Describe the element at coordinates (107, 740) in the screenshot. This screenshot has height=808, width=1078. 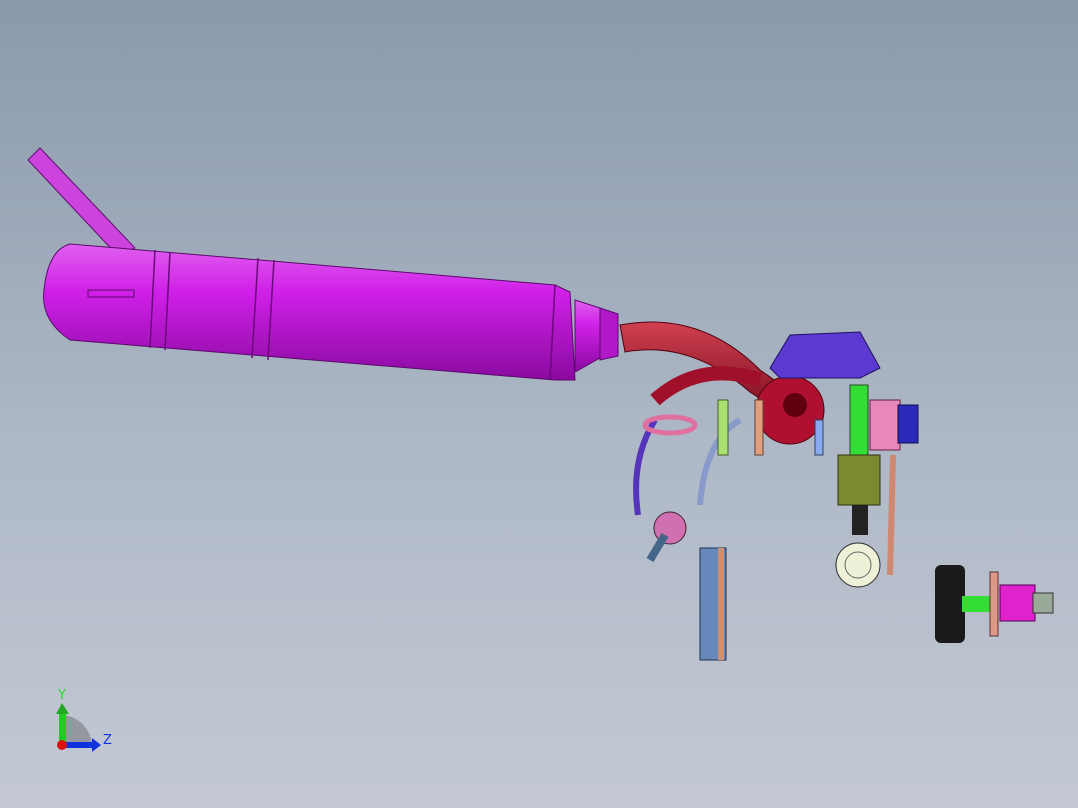
I see `z-axis-label: Z` at that location.